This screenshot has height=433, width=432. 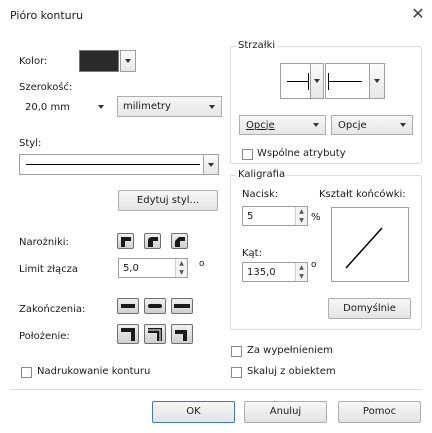 I want to click on position-outside-icon, so click(x=128, y=334).